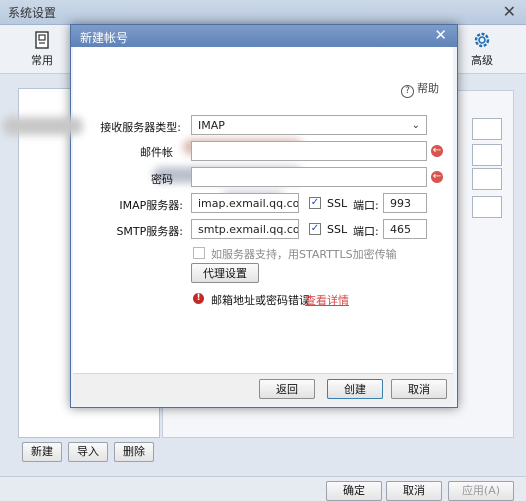 The image size is (526, 501). I want to click on password-label: 密码, so click(162, 179).